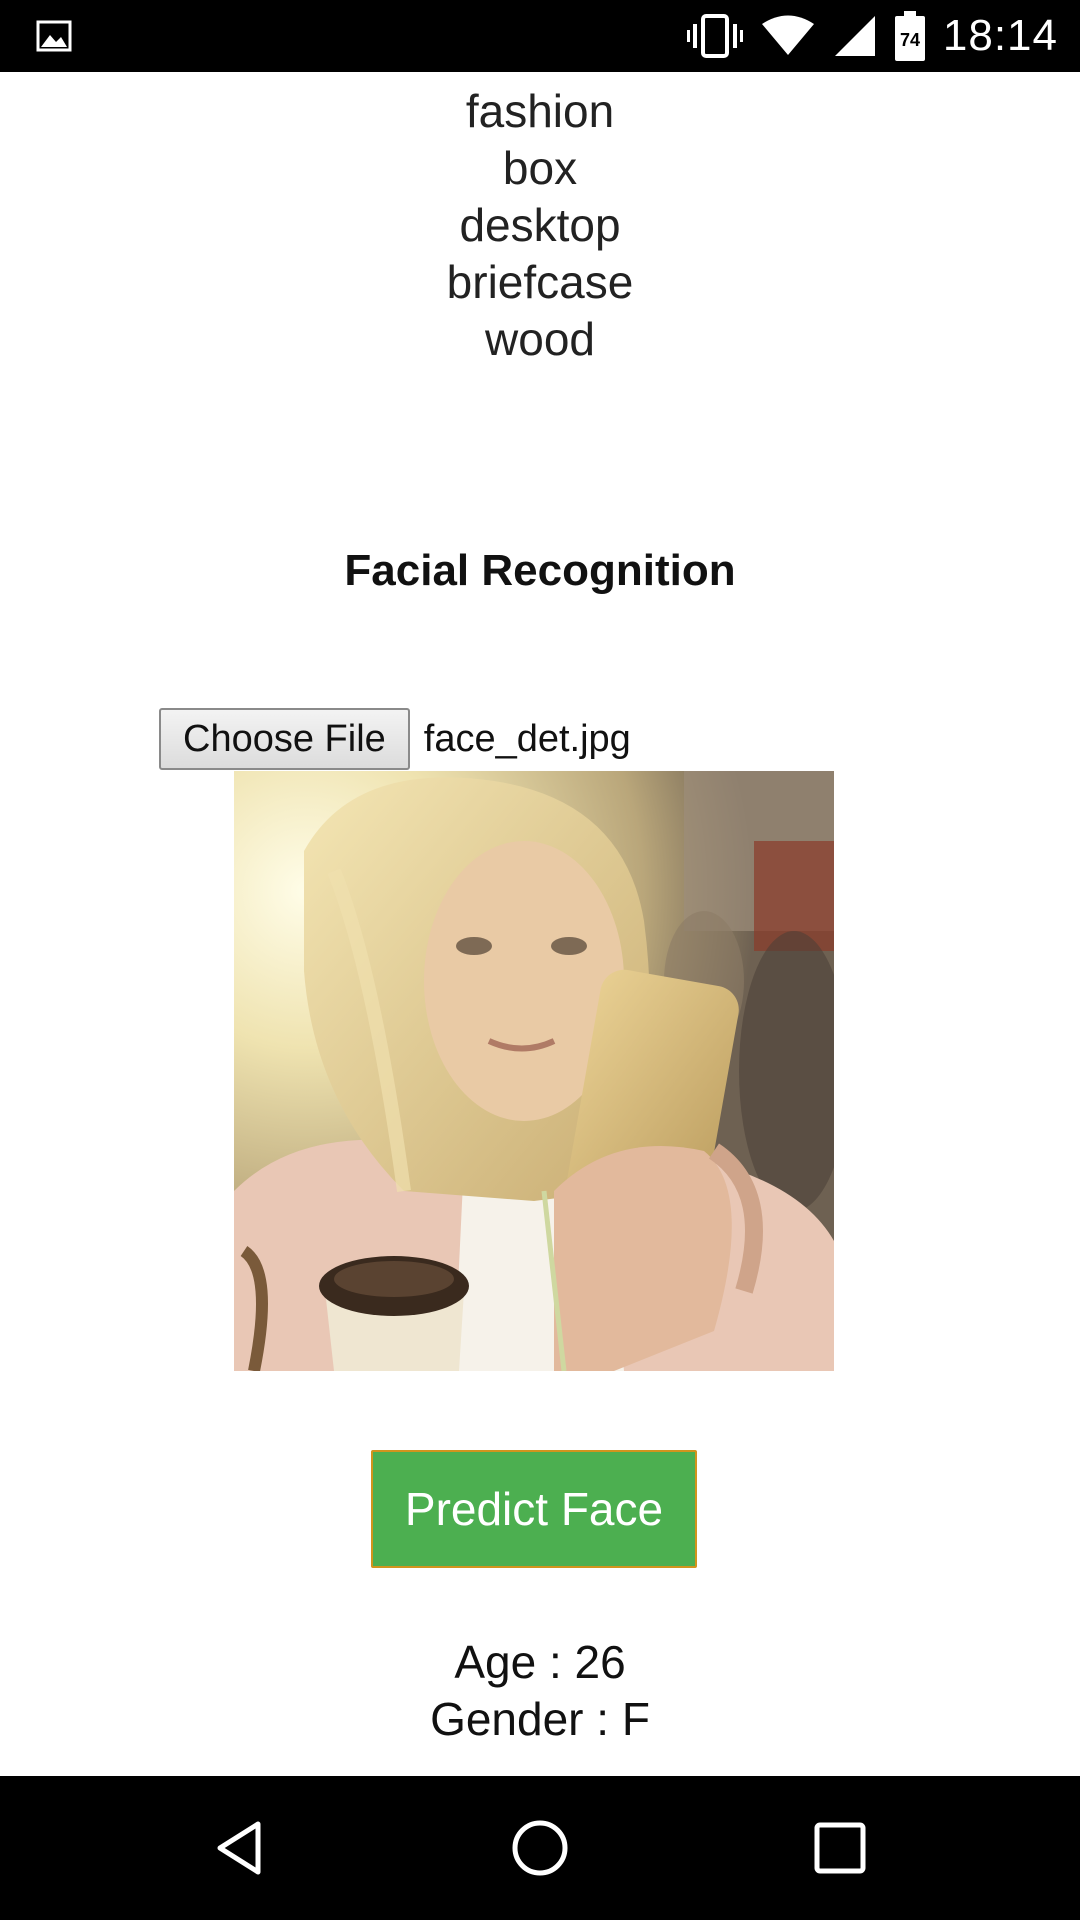  I want to click on home-icon, so click(540, 1848).